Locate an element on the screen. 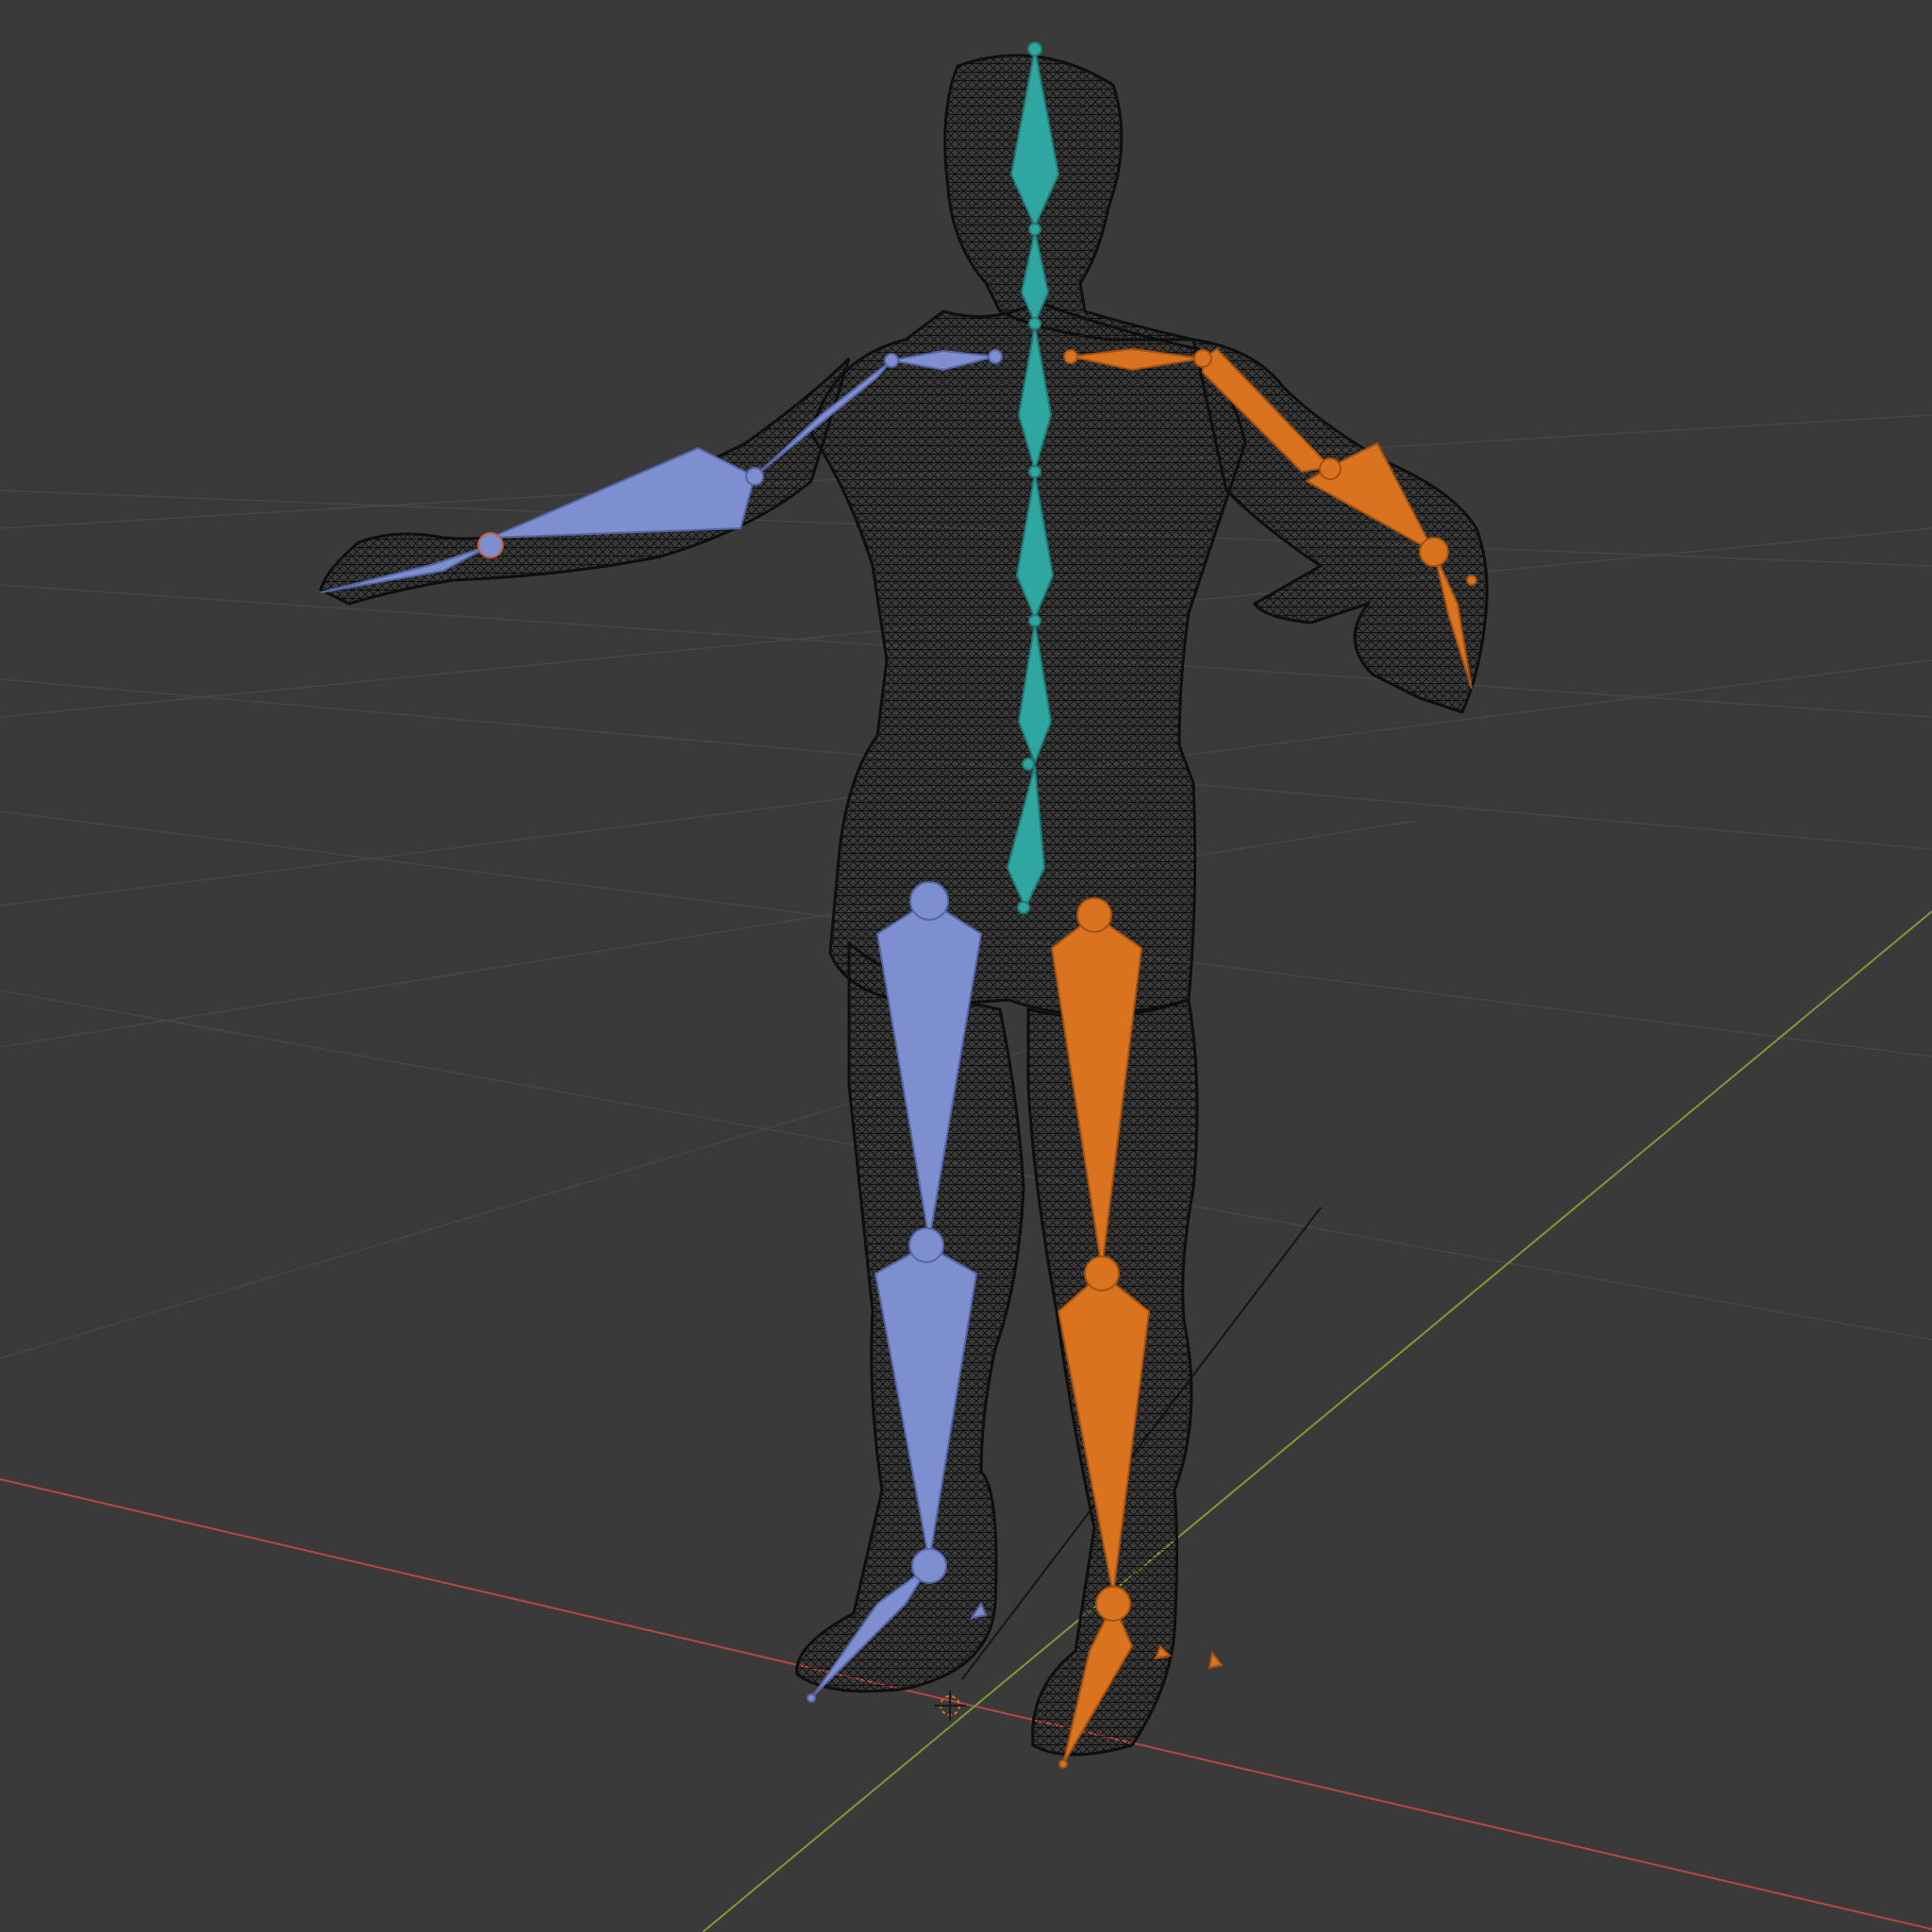 The width and height of the screenshot is (1932, 1932). joint-clavicle-l is located at coordinates (892, 361).